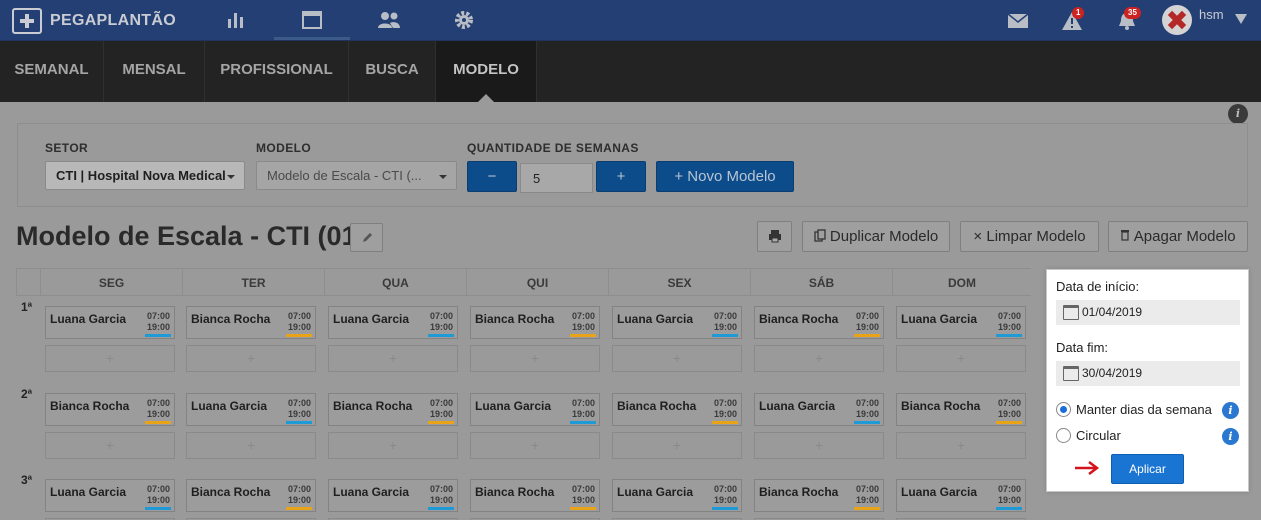  What do you see at coordinates (312, 20) in the screenshot?
I see `calendar-window-icon` at bounding box center [312, 20].